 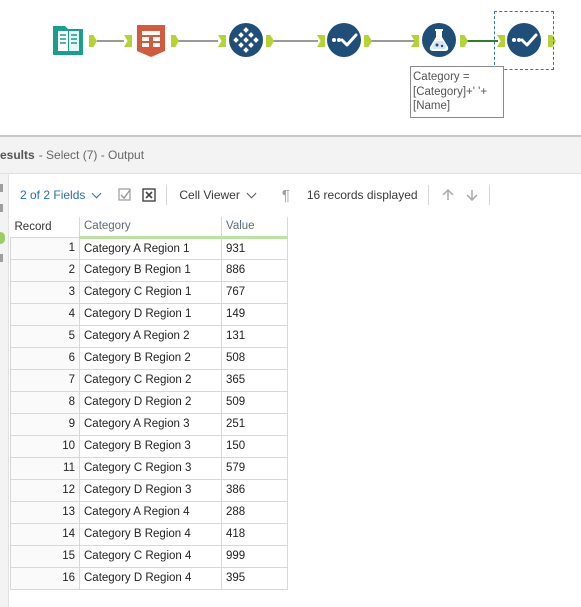 I want to click on table-row: 2 Category B Region 1 886, so click(x=149, y=270).